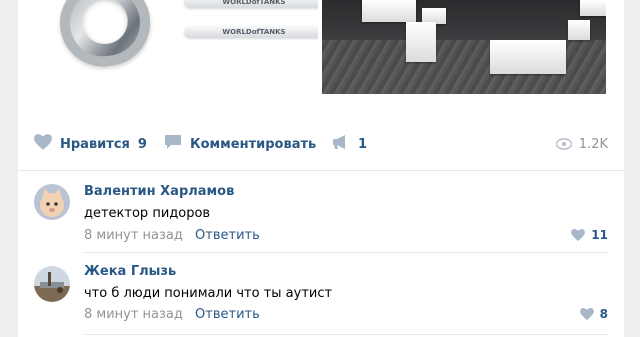  I want to click on views-counter: 1.2K, so click(581, 144).